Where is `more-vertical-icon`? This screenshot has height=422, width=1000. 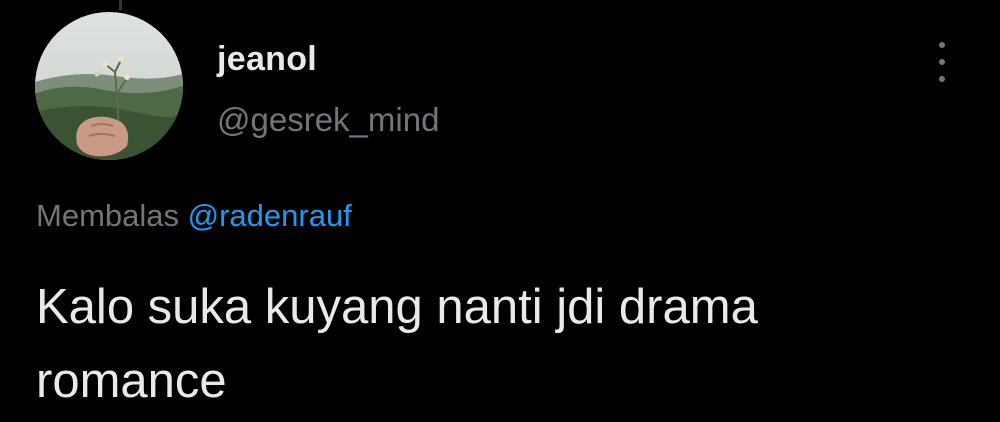
more-vertical-icon is located at coordinates (942, 62).